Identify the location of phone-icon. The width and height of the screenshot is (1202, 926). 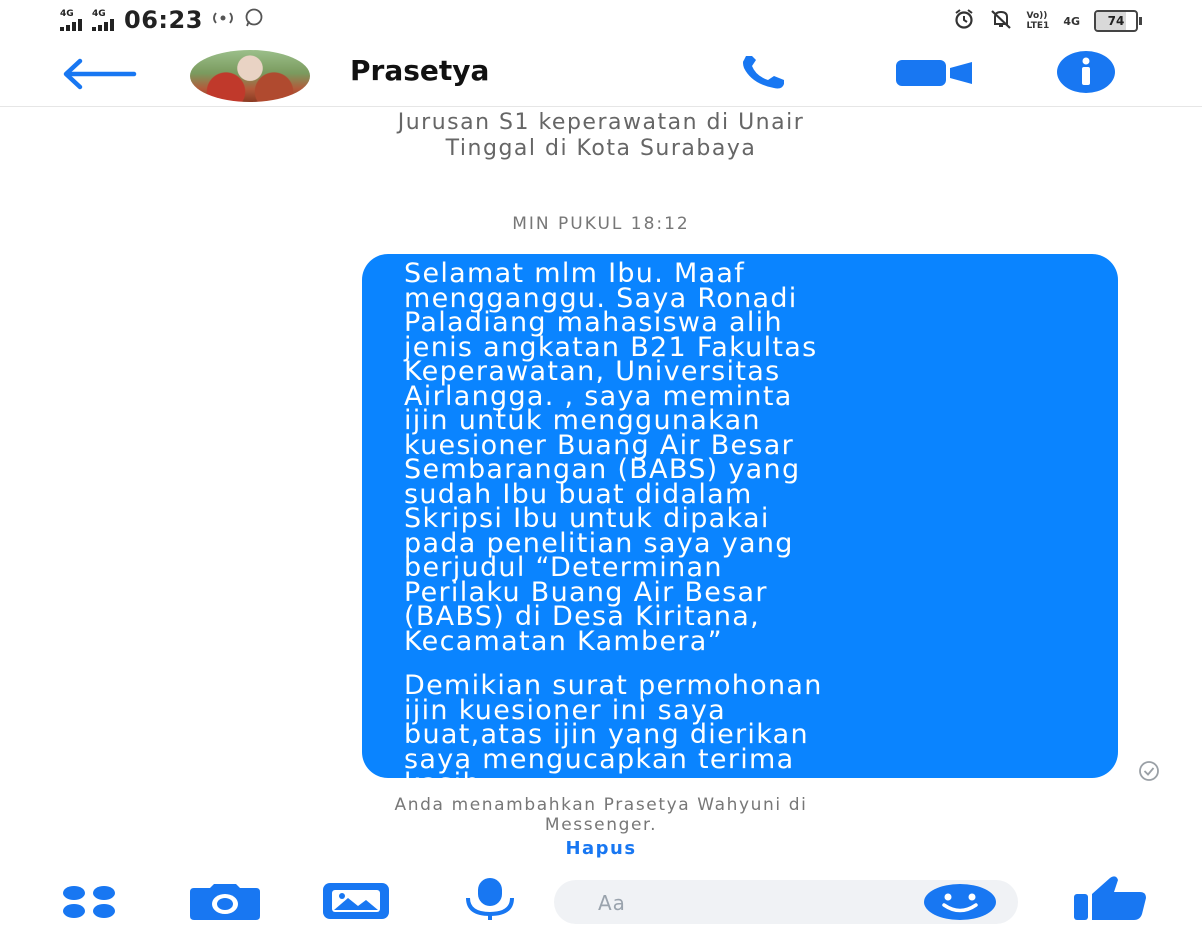
(763, 72).